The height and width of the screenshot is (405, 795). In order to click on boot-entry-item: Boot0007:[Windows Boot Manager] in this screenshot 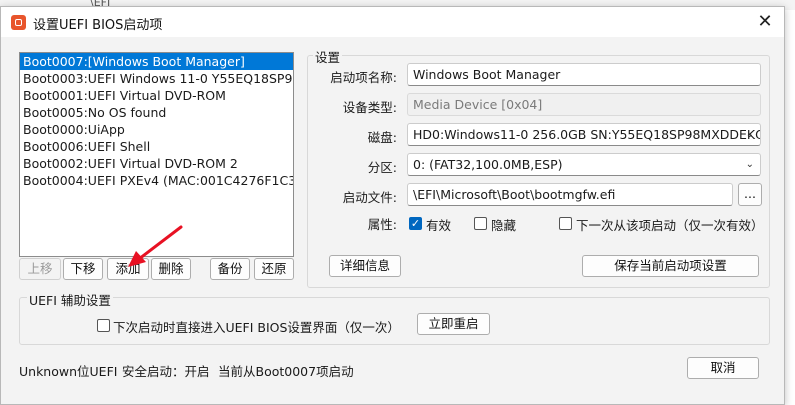, I will do `click(156, 61)`.